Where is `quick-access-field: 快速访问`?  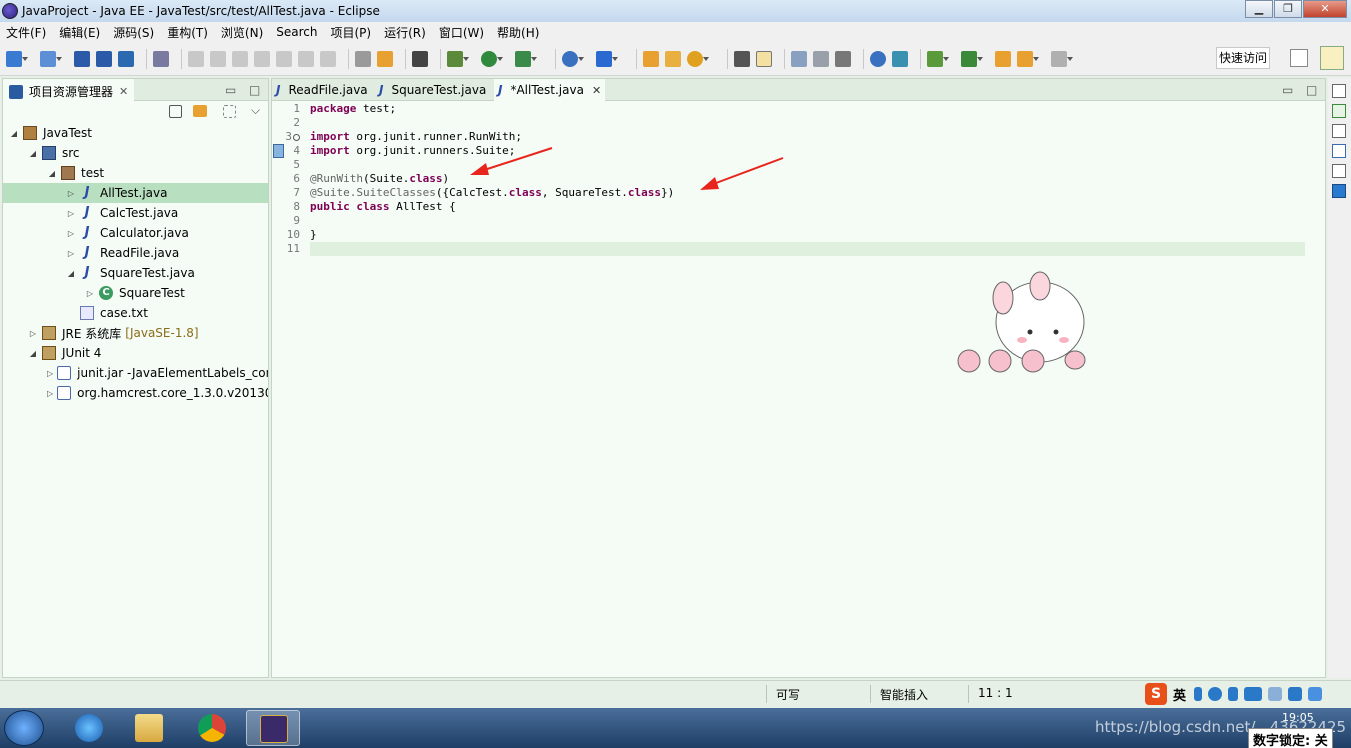 quick-access-field: 快速访问 is located at coordinates (1243, 58).